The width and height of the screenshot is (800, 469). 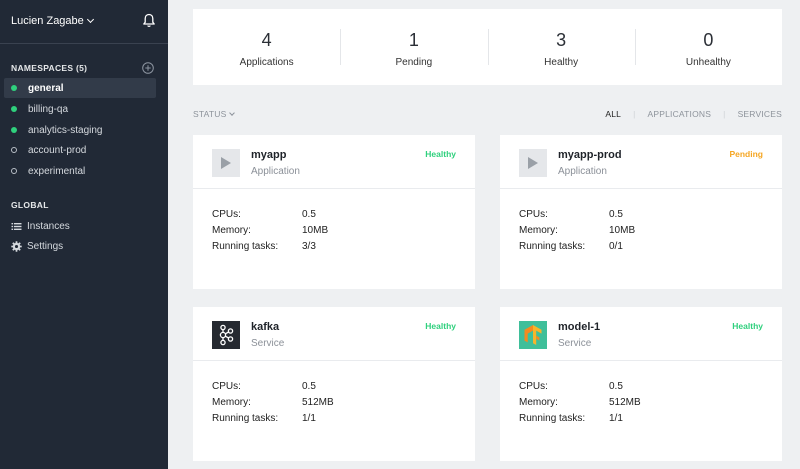 I want to click on sidebar-divider, so click(x=84, y=43).